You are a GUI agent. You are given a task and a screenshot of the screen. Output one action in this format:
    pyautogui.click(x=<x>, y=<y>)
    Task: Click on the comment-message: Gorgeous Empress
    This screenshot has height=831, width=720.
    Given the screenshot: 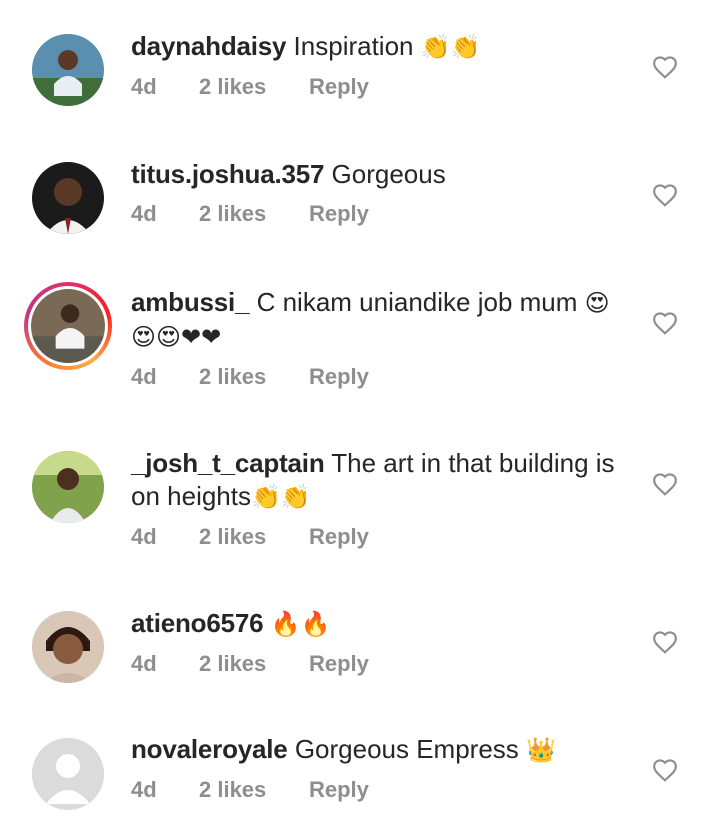 What is the action you would take?
    pyautogui.click(x=406, y=749)
    